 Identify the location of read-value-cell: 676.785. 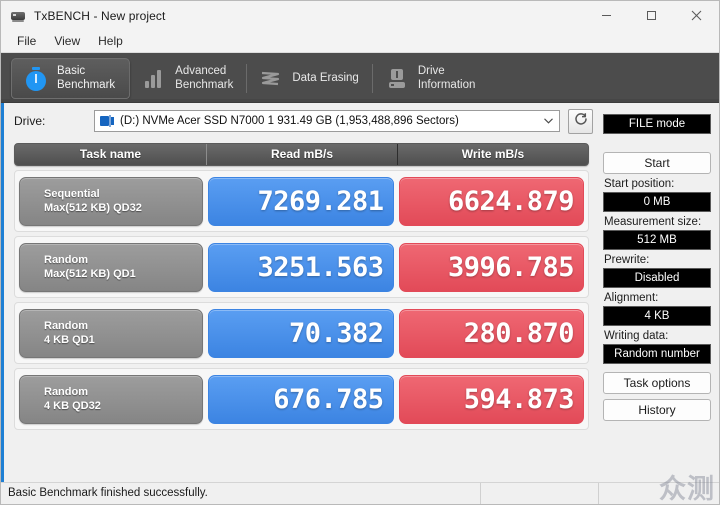
(301, 399).